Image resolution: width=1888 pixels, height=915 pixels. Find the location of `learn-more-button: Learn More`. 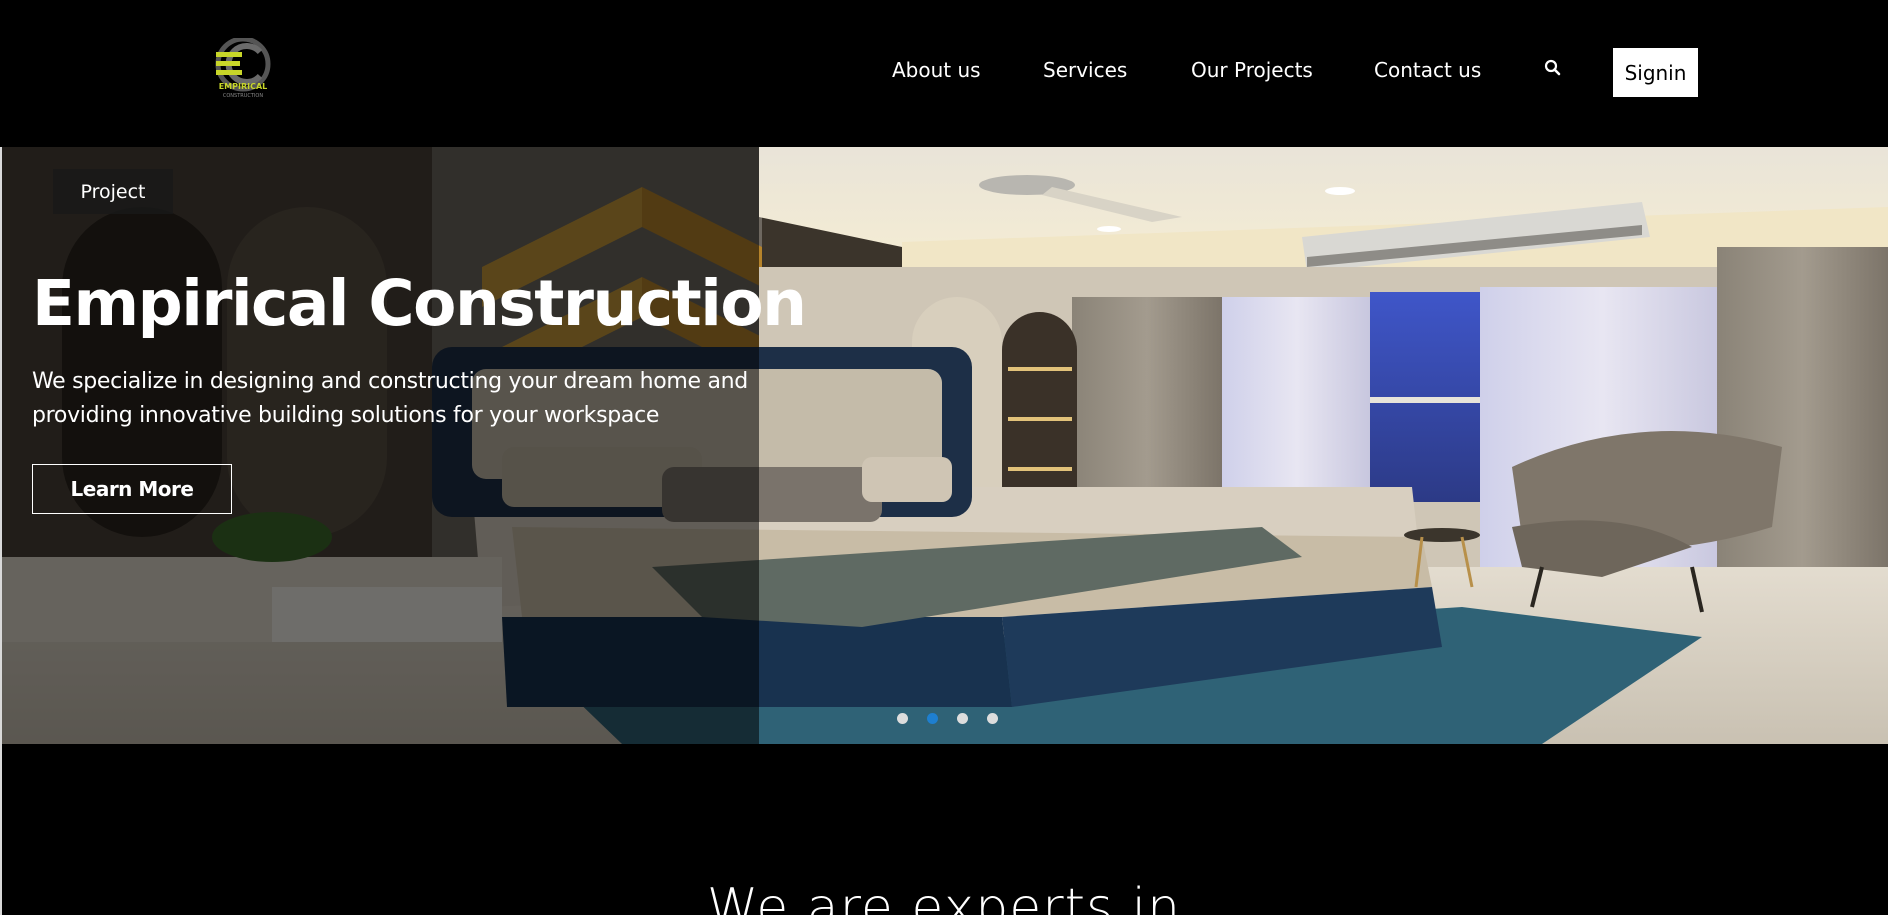

learn-more-button: Learn More is located at coordinates (132, 489).